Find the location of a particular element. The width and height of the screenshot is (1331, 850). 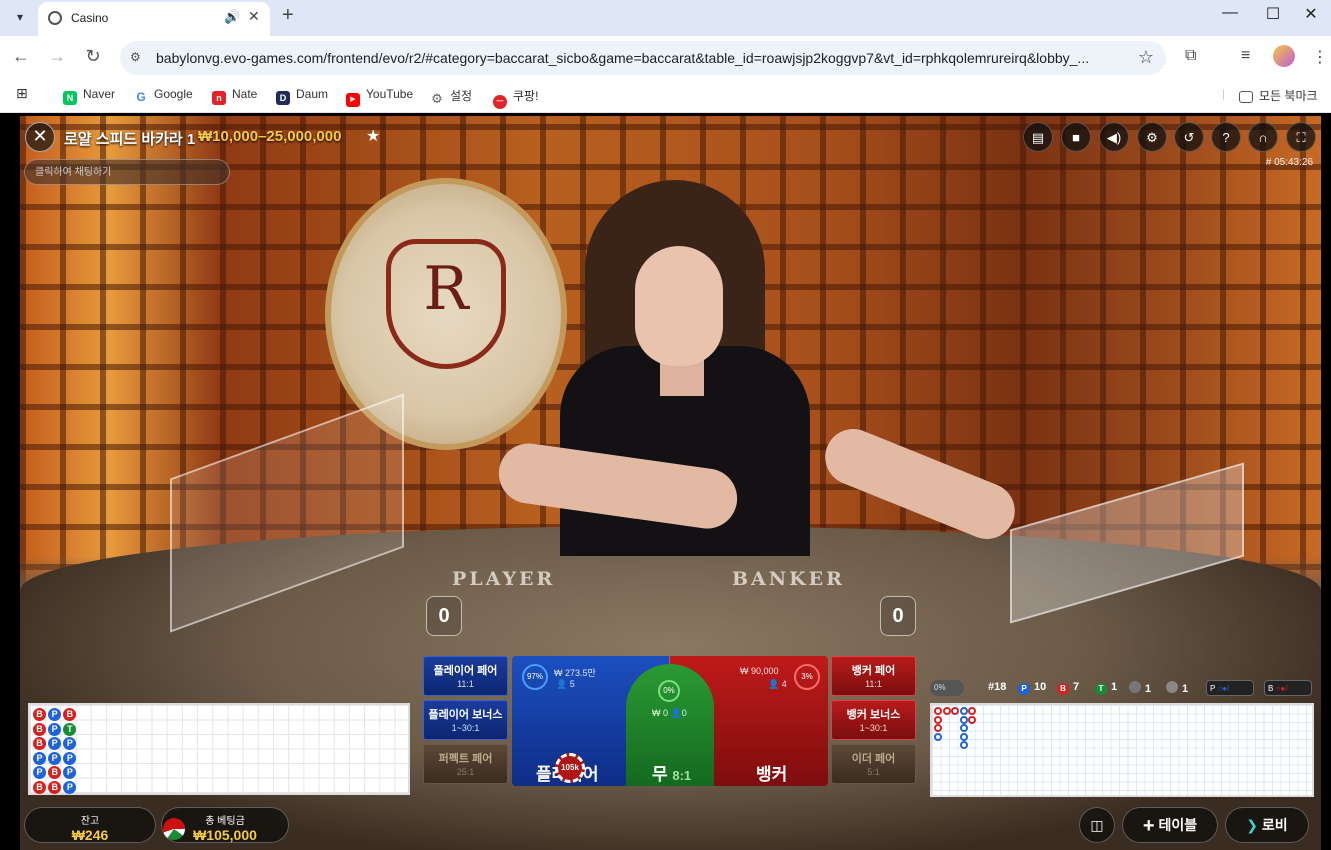

video-icon: ■ is located at coordinates (1076, 137).